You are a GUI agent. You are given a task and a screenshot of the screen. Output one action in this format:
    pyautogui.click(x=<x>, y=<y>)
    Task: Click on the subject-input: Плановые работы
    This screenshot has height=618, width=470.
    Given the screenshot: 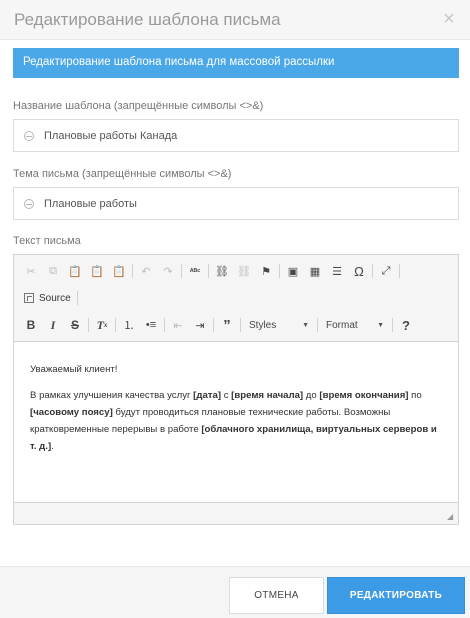 What is the action you would take?
    pyautogui.click(x=236, y=203)
    